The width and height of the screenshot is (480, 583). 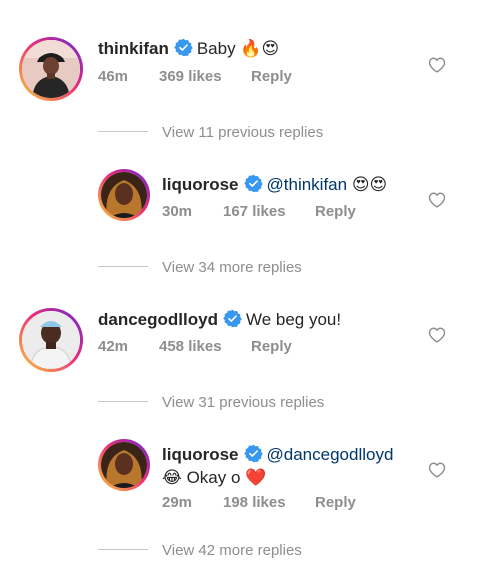 What do you see at coordinates (190, 76) in the screenshot?
I see `likes-count: 369 likes` at bounding box center [190, 76].